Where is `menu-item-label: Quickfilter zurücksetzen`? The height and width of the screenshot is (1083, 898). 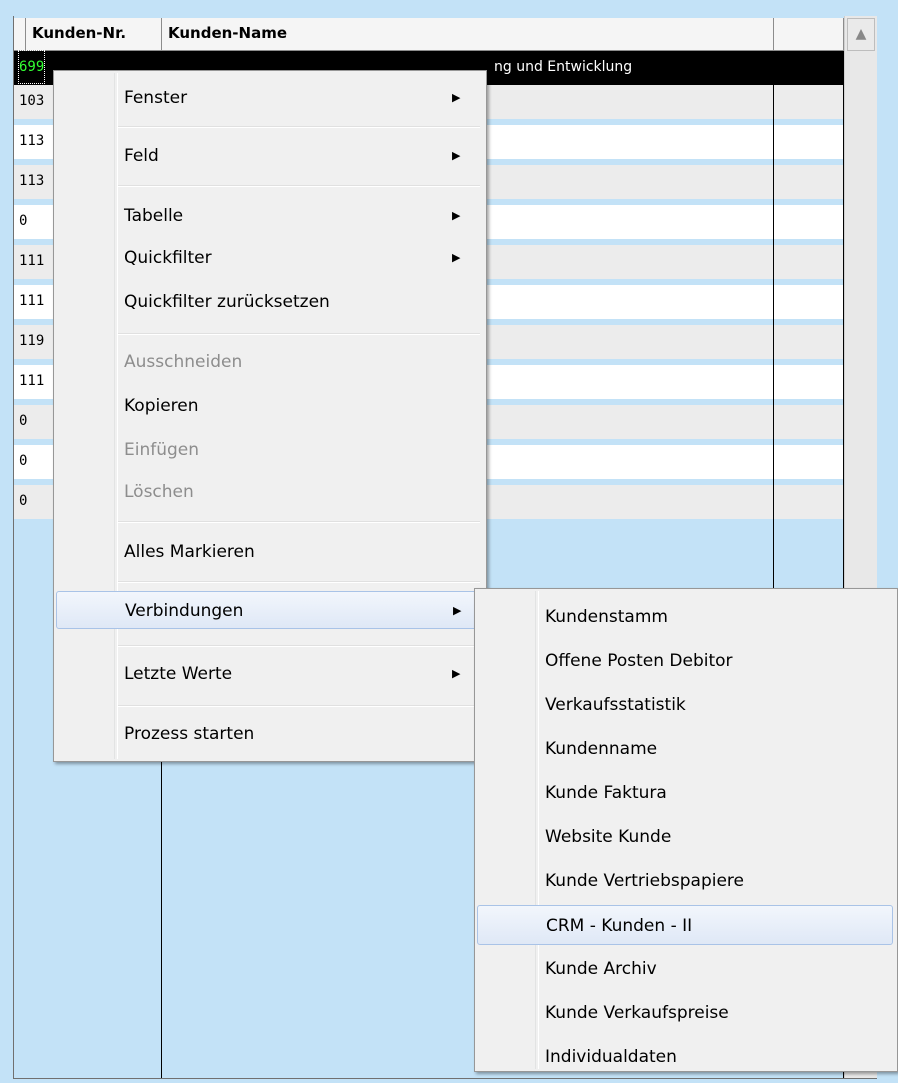 menu-item-label: Quickfilter zurücksetzen is located at coordinates (227, 302).